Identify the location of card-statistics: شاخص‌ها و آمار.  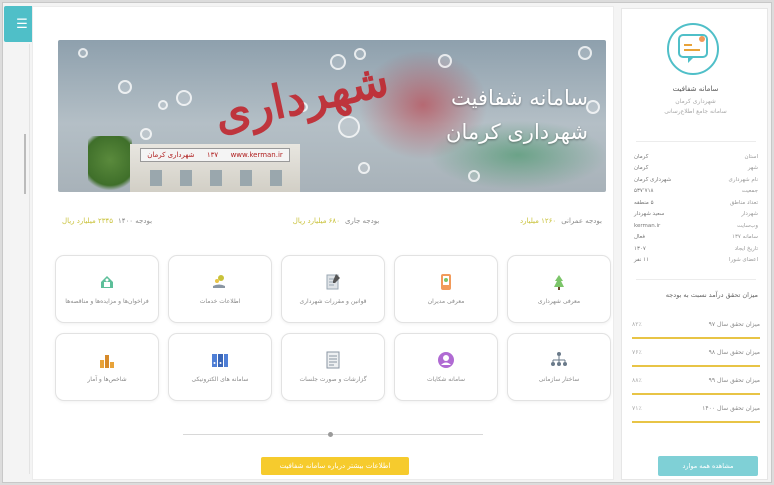
(107, 367).